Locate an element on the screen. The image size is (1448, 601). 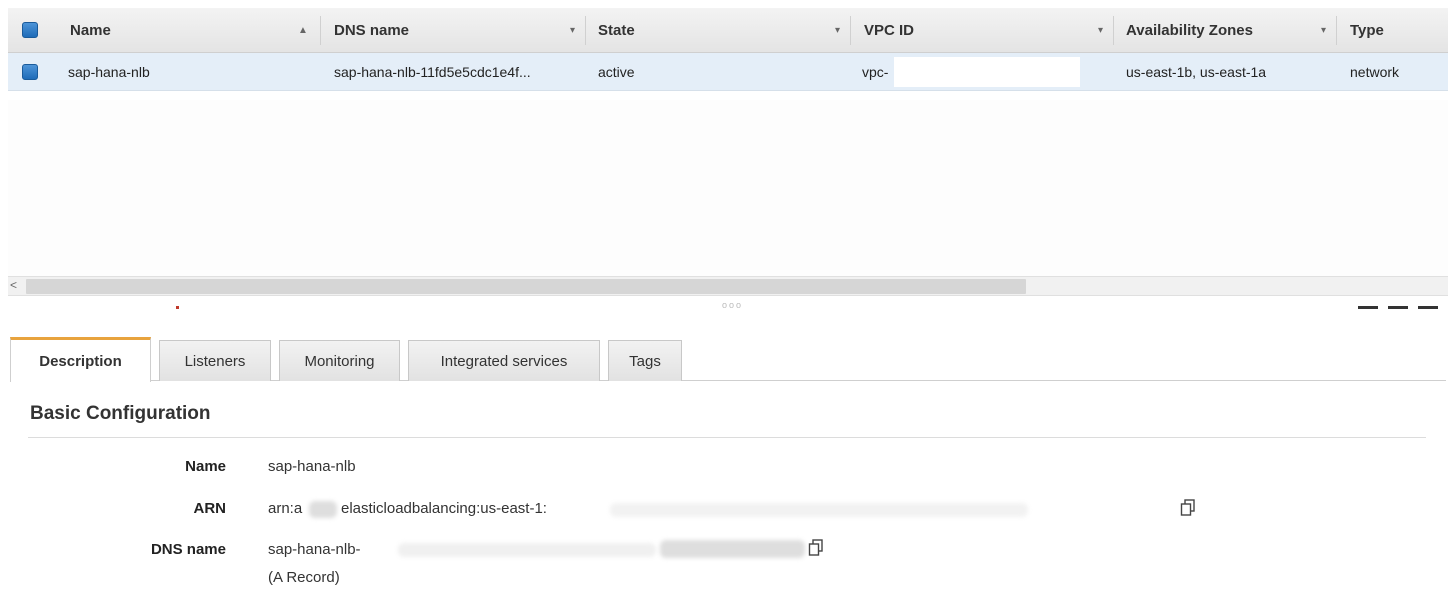
column-header-state: State is located at coordinates (616, 30).